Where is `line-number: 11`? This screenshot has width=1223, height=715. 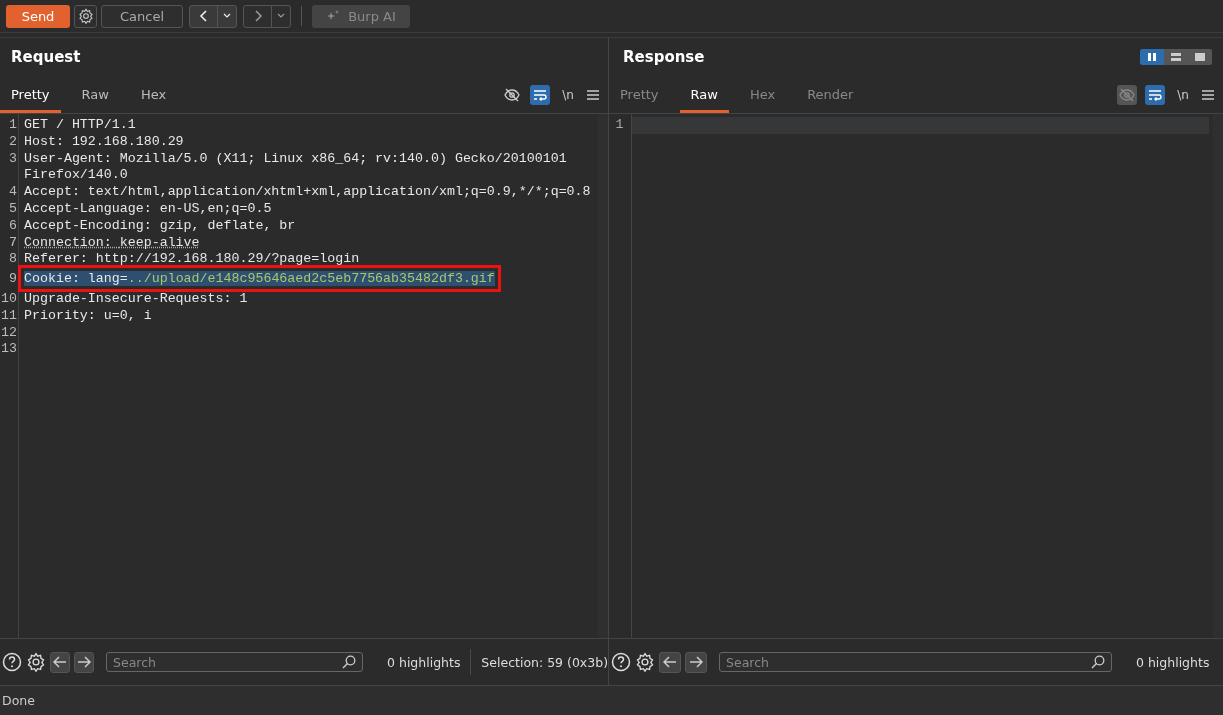
line-number: 11 is located at coordinates (9, 316).